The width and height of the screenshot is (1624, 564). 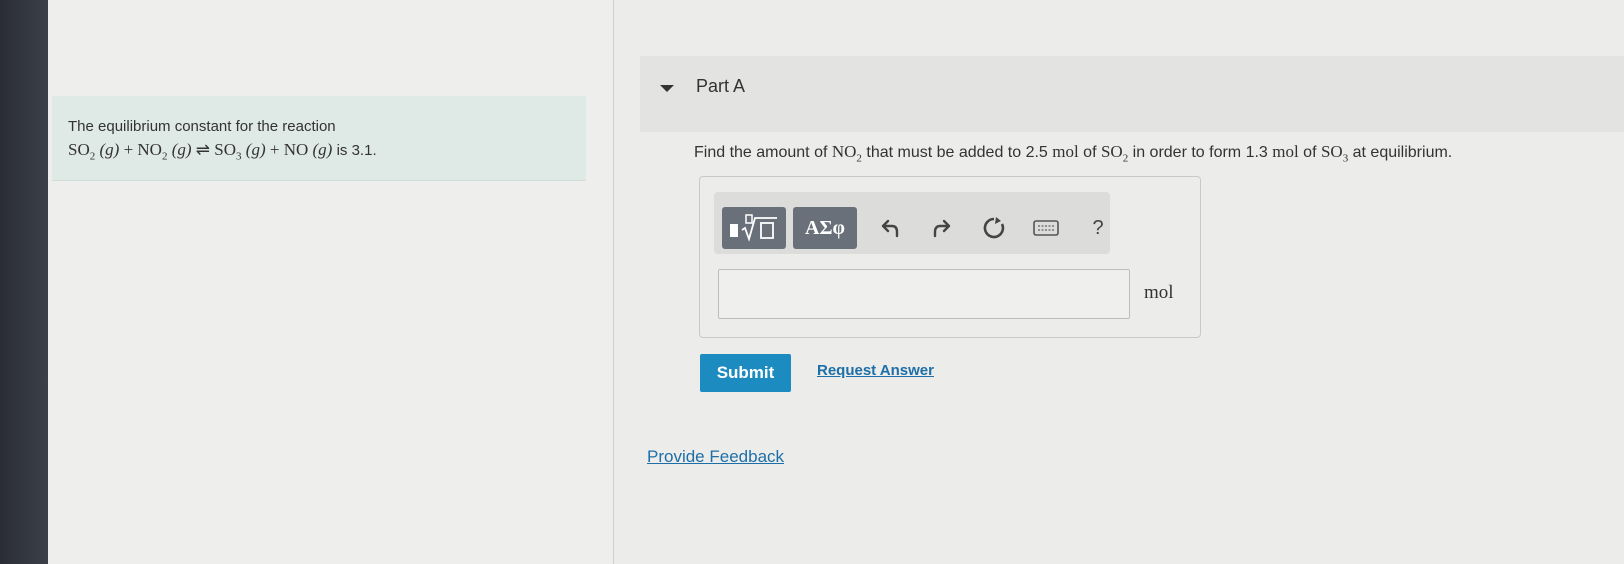 What do you see at coordinates (763, 152) in the screenshot?
I see `question-fragment: Find the amount of` at bounding box center [763, 152].